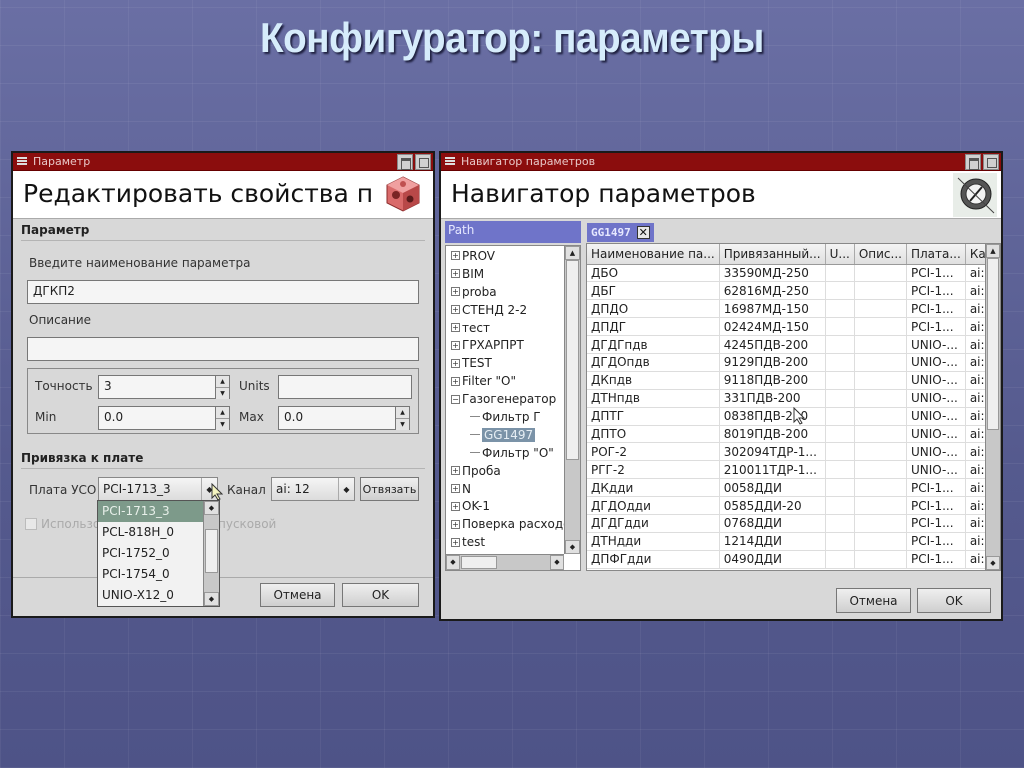 This screenshot has width=1024, height=768. What do you see at coordinates (721, 162) in the screenshot?
I see `title-bar: Навигатор параметров` at bounding box center [721, 162].